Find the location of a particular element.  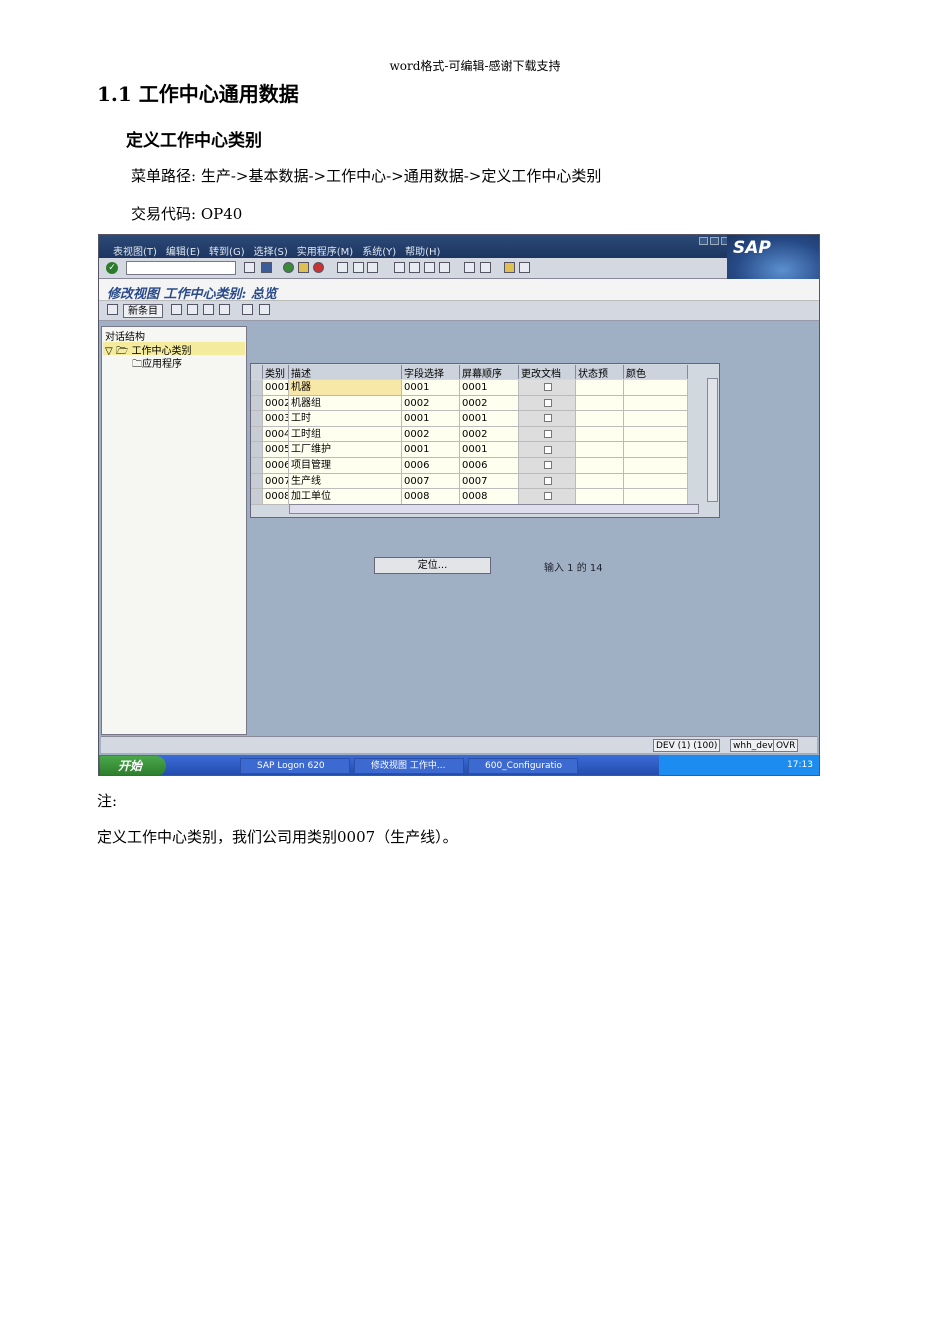

column-header-category: 类别 is located at coordinates (276, 372).